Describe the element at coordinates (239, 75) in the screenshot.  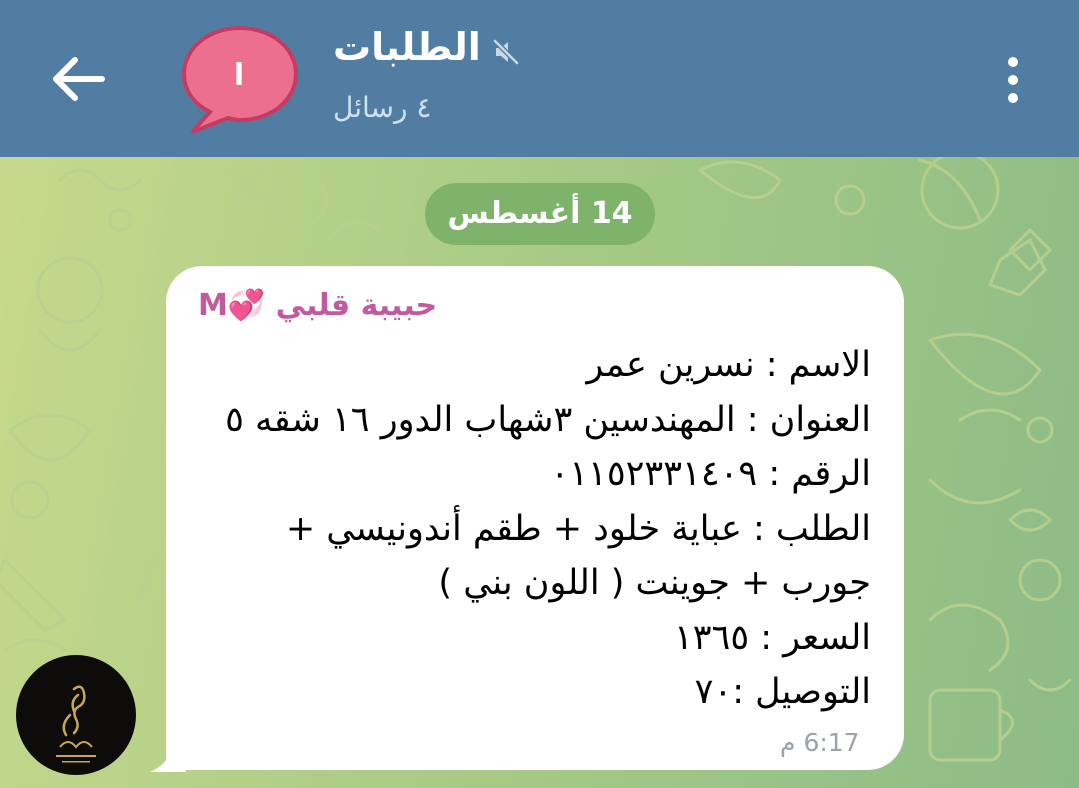
I see `avatar-letter: ا` at that location.